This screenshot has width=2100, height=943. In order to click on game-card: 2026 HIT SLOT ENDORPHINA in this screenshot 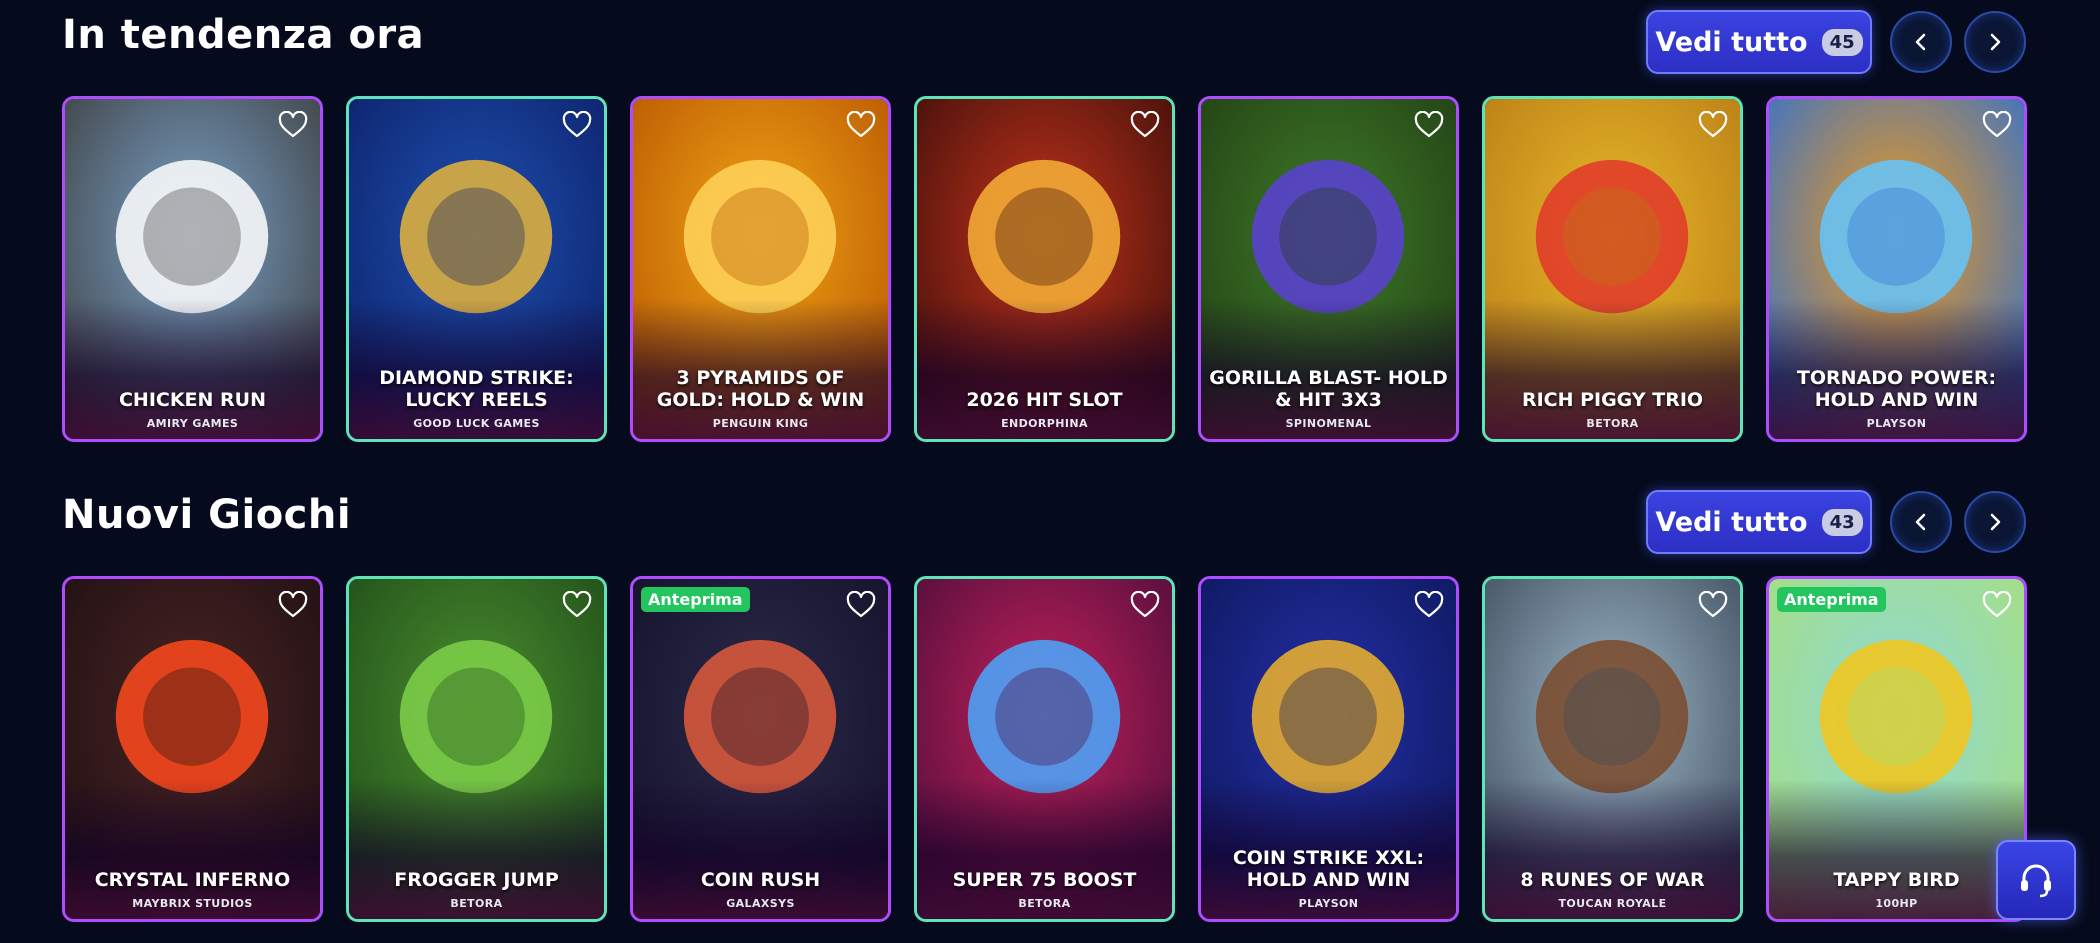, I will do `click(1044, 269)`.